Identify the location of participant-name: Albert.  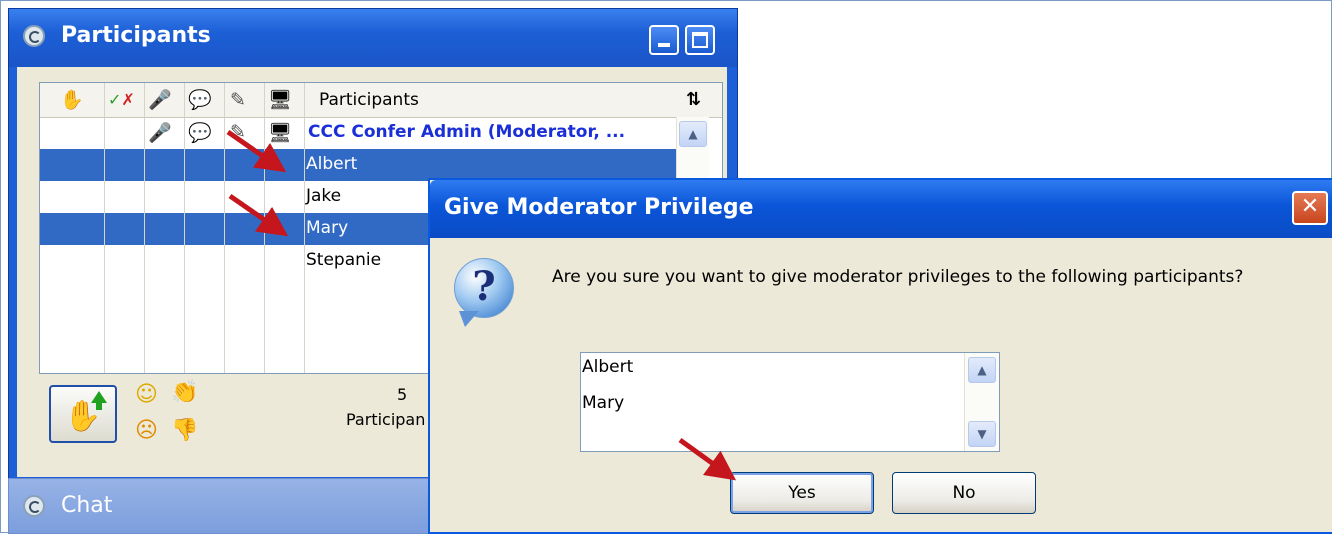
(332, 164).